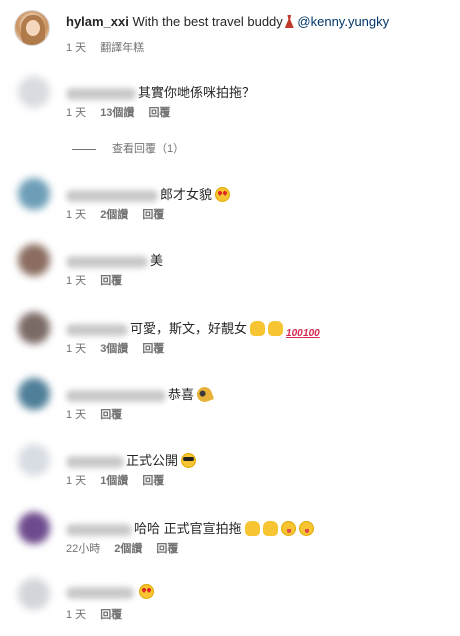 The image size is (460, 636). I want to click on comment-line: 哈哈 正式官宣拍拖, so click(190, 527).